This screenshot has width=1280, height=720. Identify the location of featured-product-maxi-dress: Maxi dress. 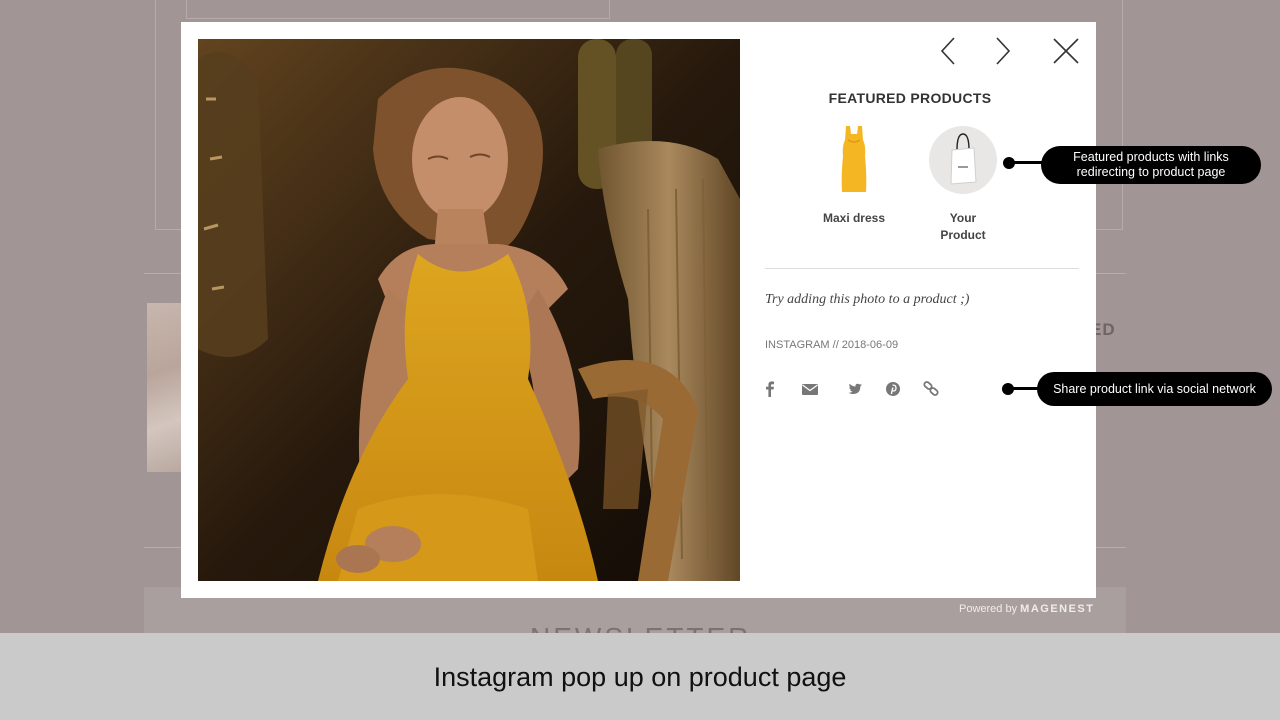
(854, 176).